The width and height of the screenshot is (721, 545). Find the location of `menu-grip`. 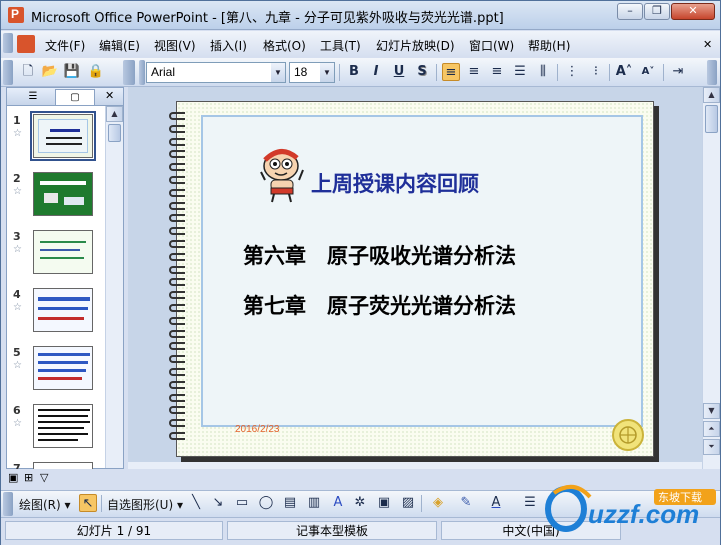

menu-grip is located at coordinates (8, 43).